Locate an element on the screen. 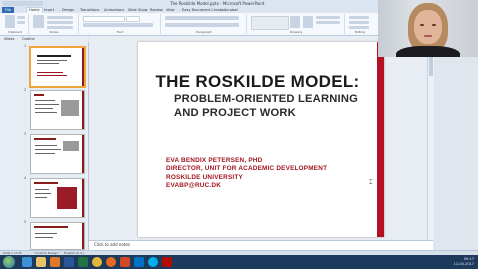 This screenshot has width=478, height=269. align-buttons is located at coordinates (202, 25).